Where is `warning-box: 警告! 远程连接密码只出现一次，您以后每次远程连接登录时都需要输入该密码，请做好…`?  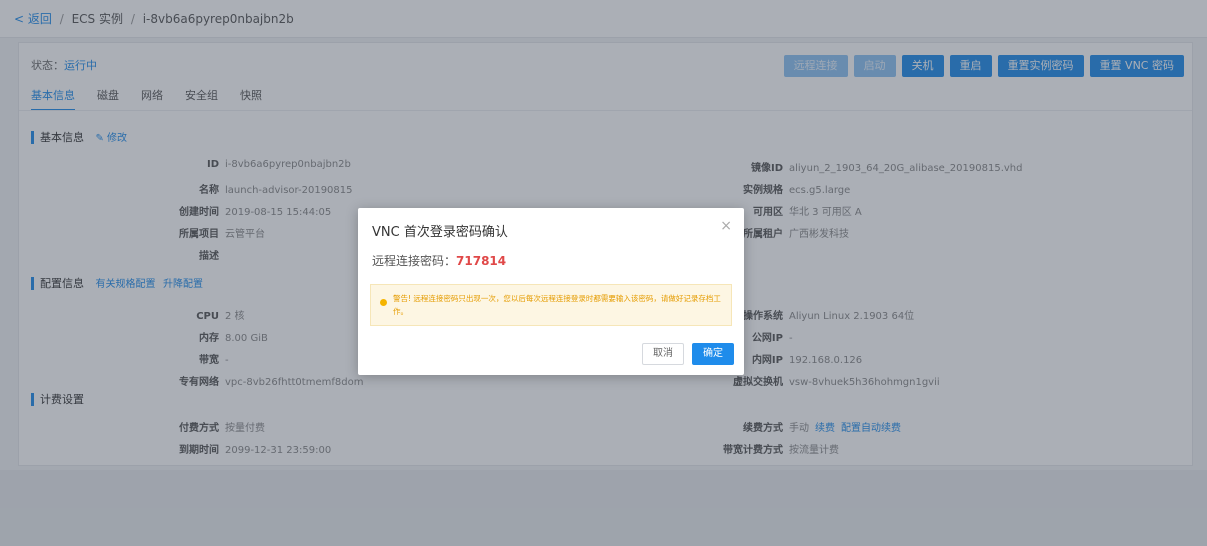
warning-box: 警告! 远程连接密码只出现一次，您以后每次远程连接登录时都需要输入该密码，请做好… is located at coordinates (551, 305).